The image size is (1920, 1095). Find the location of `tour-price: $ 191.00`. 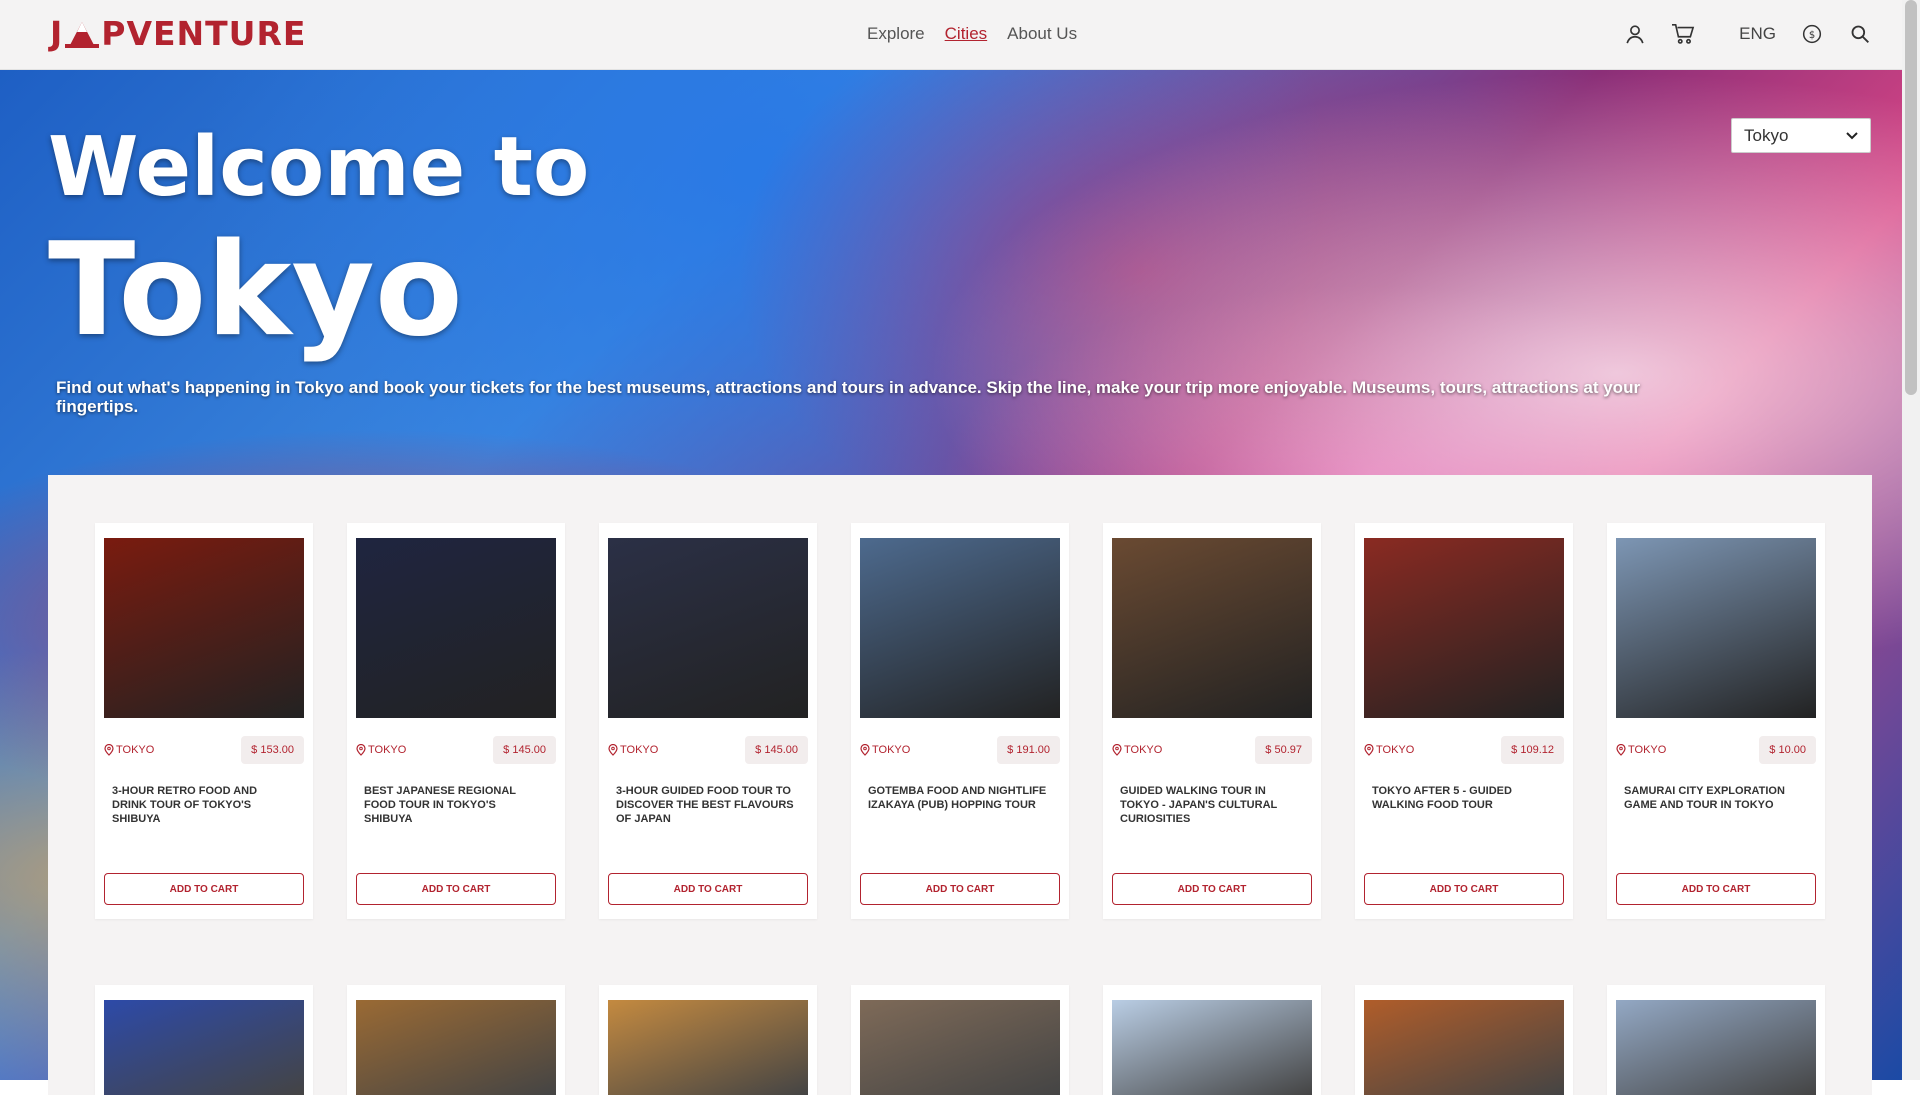

tour-price: $ 191.00 is located at coordinates (1028, 750).